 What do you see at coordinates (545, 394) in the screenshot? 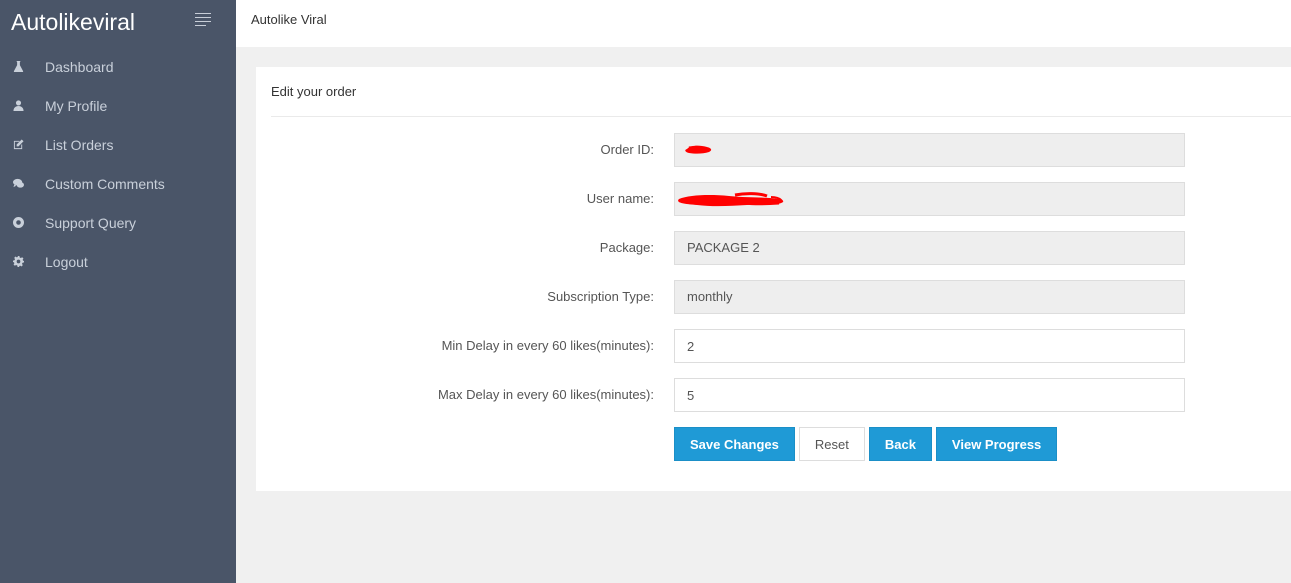
I see `field-label: Max Delay in every 60 likes(minutes):` at bounding box center [545, 394].